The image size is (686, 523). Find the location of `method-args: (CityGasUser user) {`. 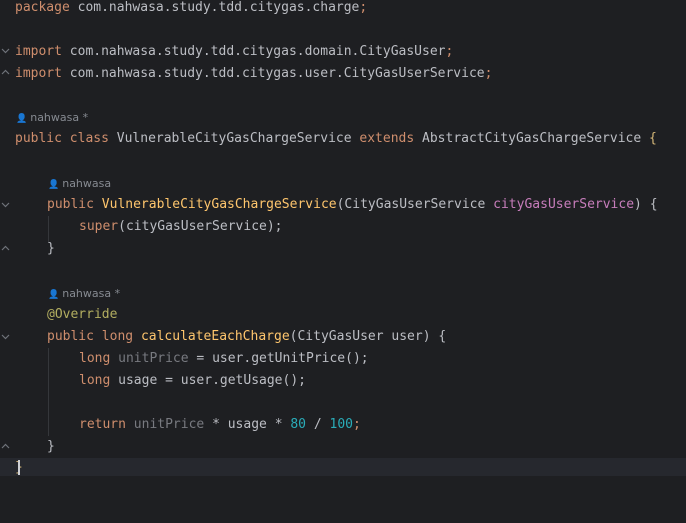

method-args: (CityGasUser user) { is located at coordinates (368, 336).